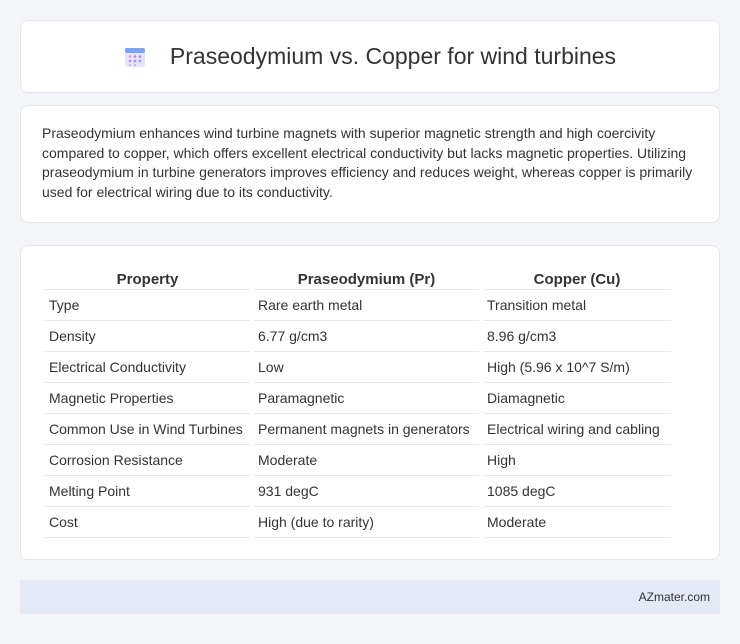  What do you see at coordinates (147, 460) in the screenshot?
I see `property-cell: Corrosion Resistance` at bounding box center [147, 460].